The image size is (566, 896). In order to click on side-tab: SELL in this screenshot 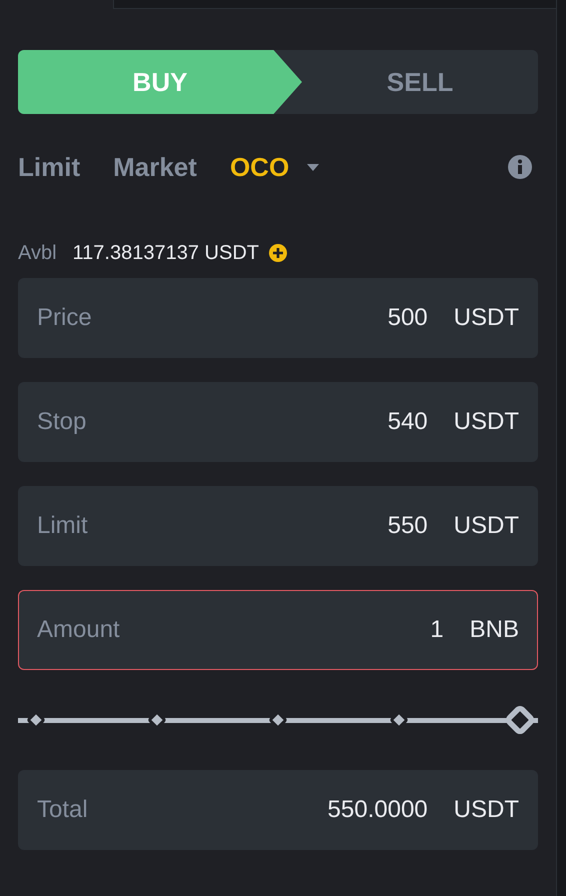, I will do `click(420, 82)`.